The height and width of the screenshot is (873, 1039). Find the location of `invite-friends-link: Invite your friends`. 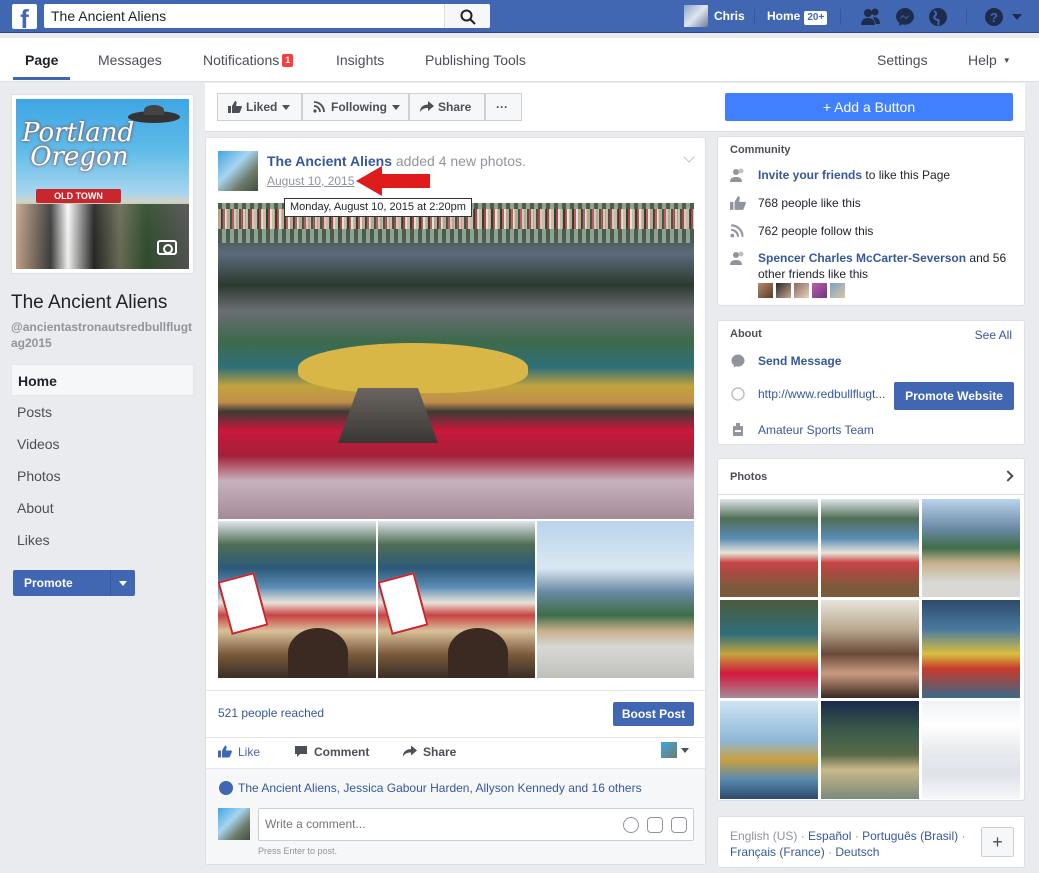

invite-friends-link: Invite your friends is located at coordinates (810, 175).